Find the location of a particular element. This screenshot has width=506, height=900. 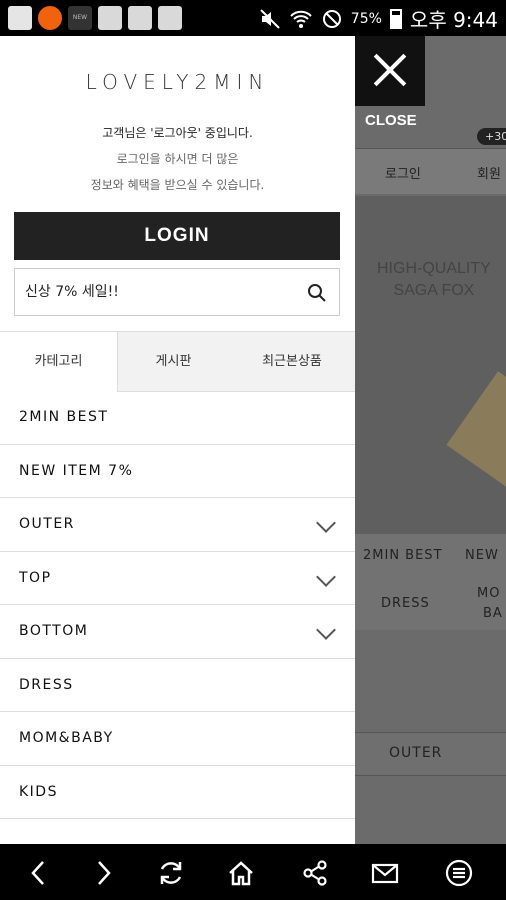

arrow-left-icon is located at coordinates (37, 873).